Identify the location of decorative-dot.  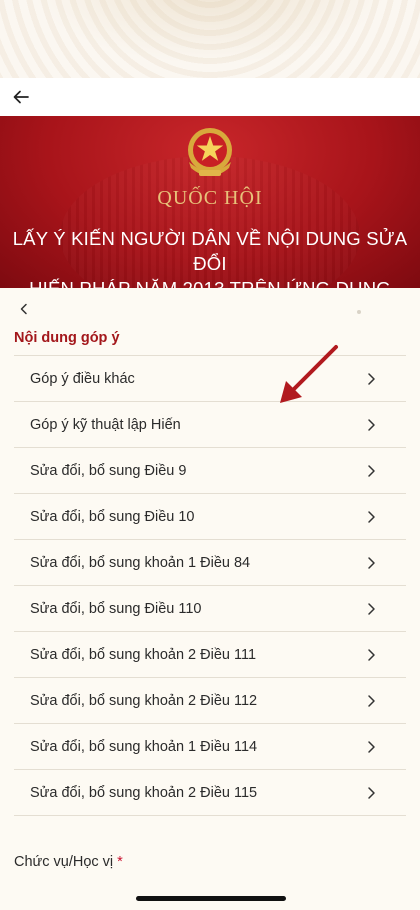
(359, 312).